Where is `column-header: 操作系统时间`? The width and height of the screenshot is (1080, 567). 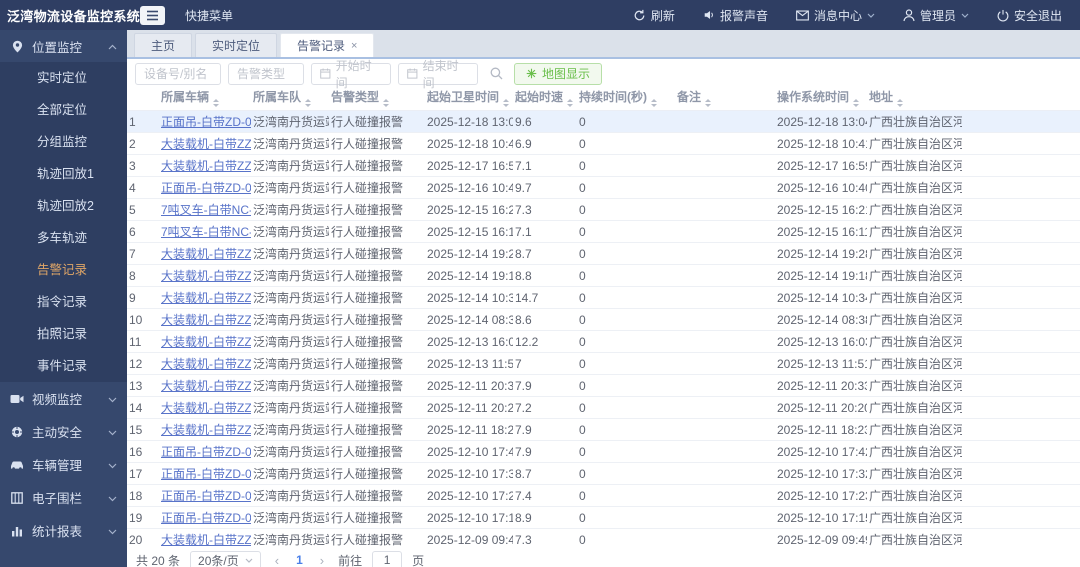 column-header: 操作系统时间 is located at coordinates (821, 99).